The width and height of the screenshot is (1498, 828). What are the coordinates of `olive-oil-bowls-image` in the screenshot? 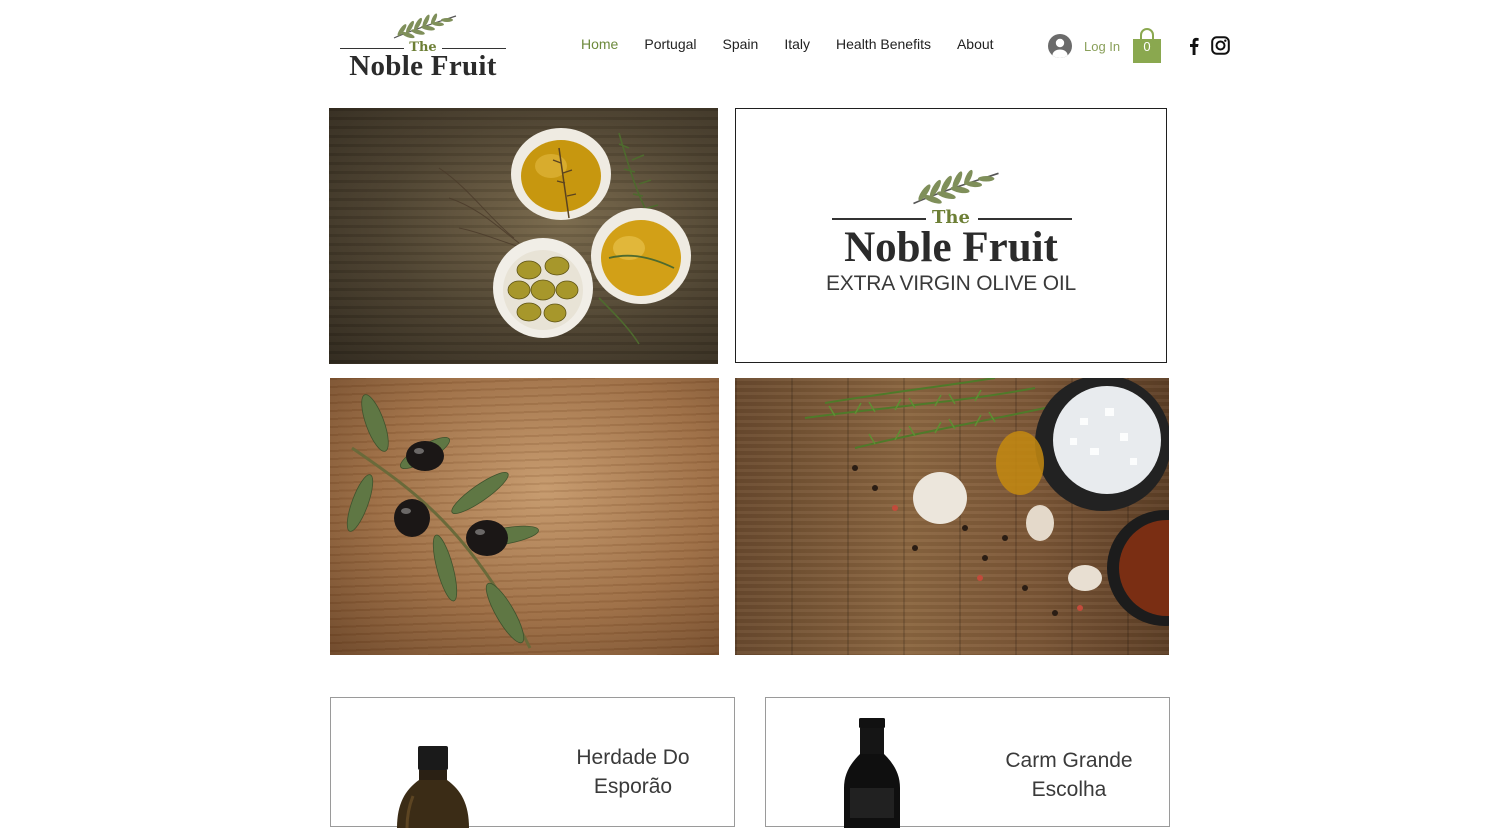 It's located at (523, 236).